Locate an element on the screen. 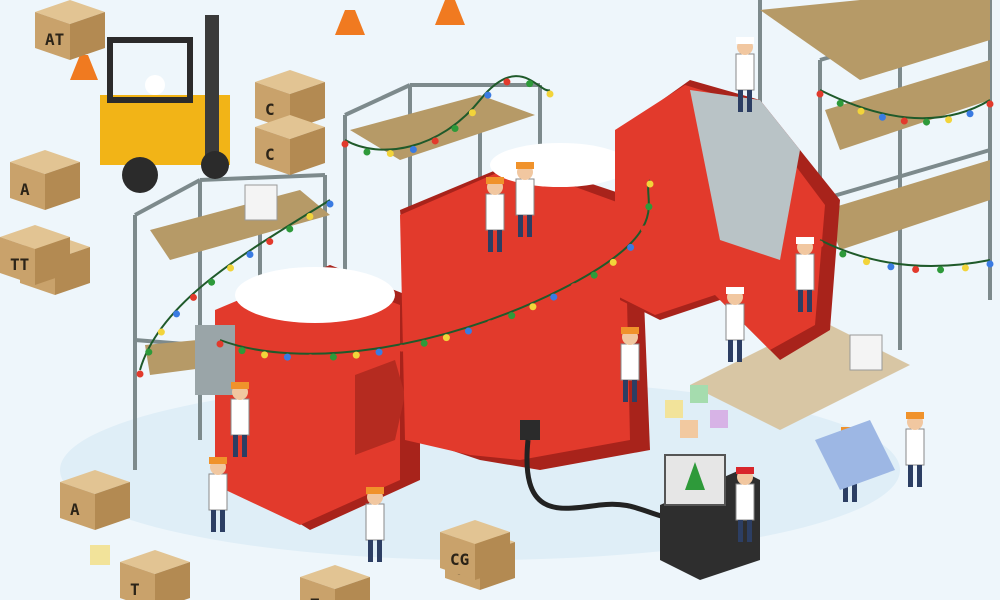 This screenshot has width=1000, height=600. letter-d-block is located at coordinates (307, 397).